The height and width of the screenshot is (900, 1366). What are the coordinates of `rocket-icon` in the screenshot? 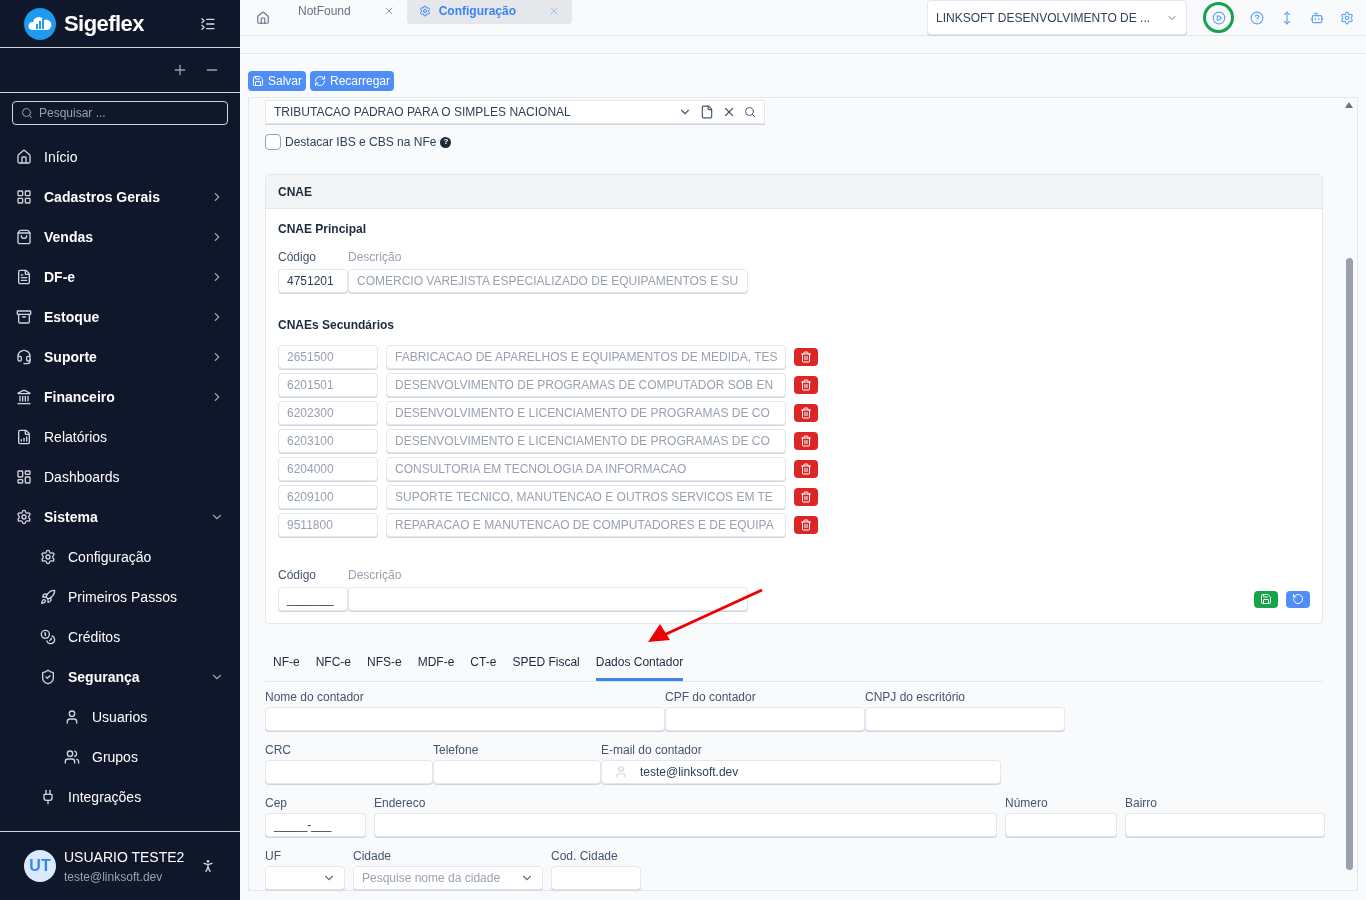 It's located at (48, 597).